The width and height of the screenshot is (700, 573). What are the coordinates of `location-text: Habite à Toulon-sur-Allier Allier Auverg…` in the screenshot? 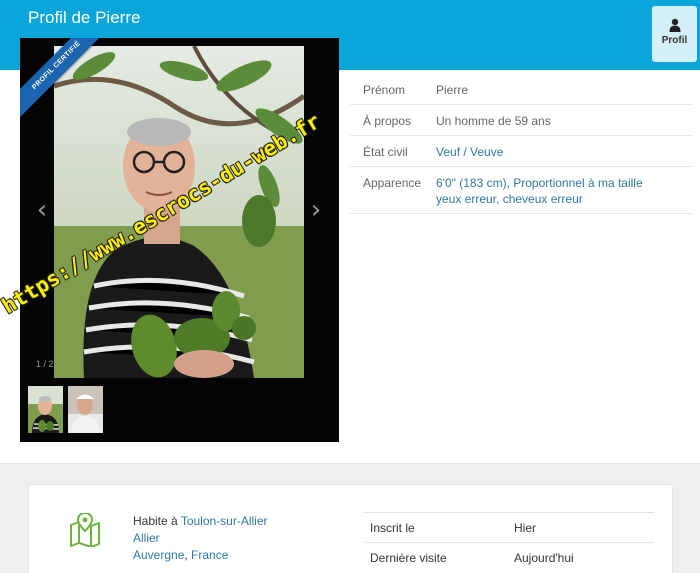 It's located at (200, 538).